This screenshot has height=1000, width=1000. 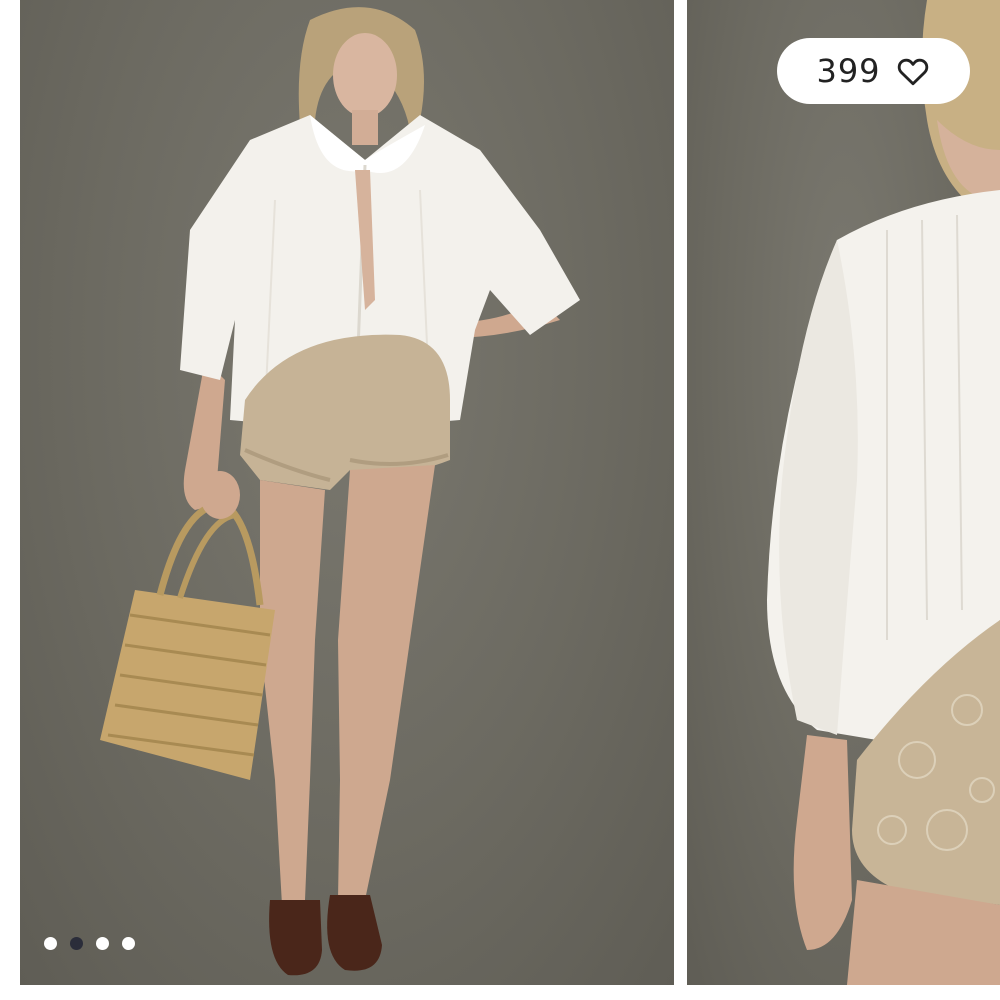 I want to click on carousel-pagination, so click(x=89, y=943).